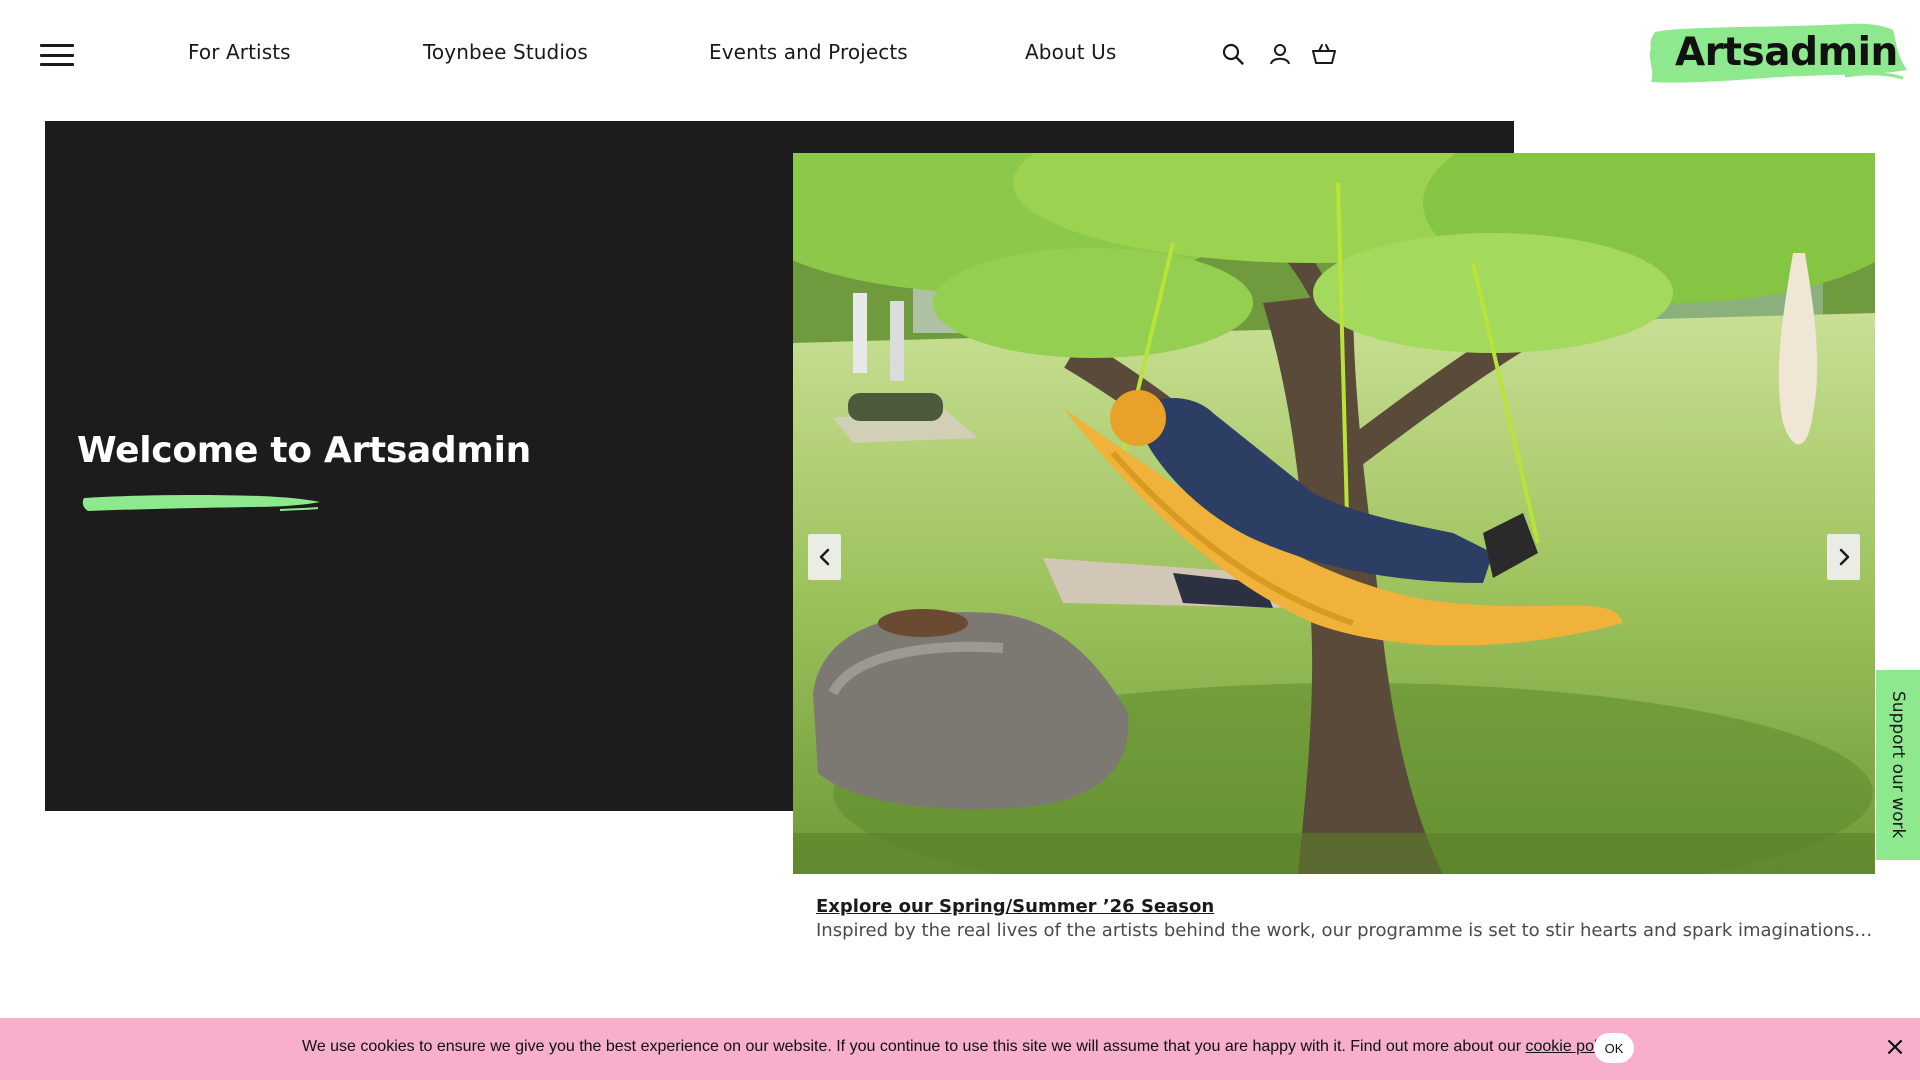 The width and height of the screenshot is (1920, 1080). Describe the element at coordinates (1786, 52) in the screenshot. I see `logo-text: Artsadmin` at that location.